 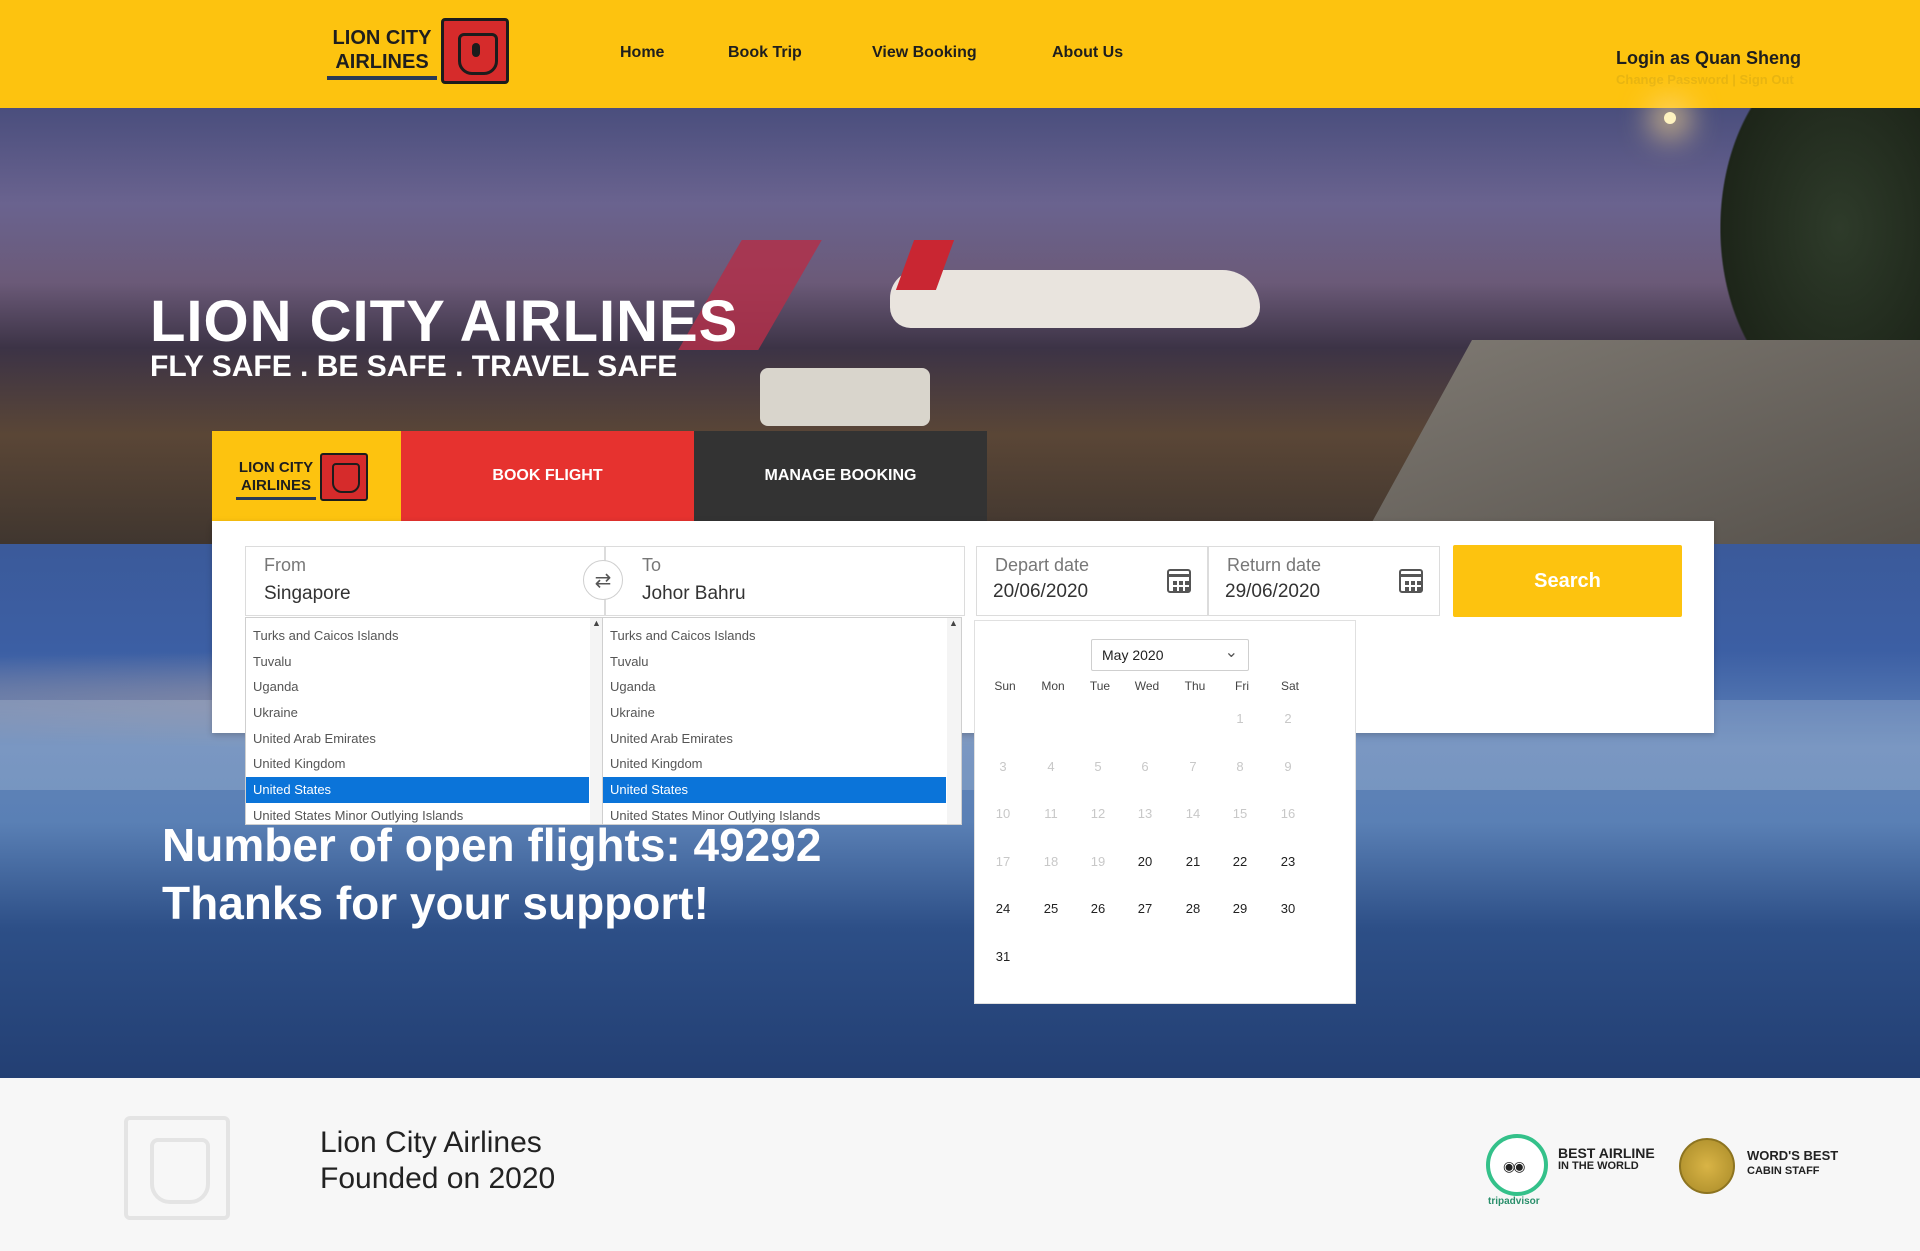 I want to click on nav-home: Home, so click(x=642, y=53).